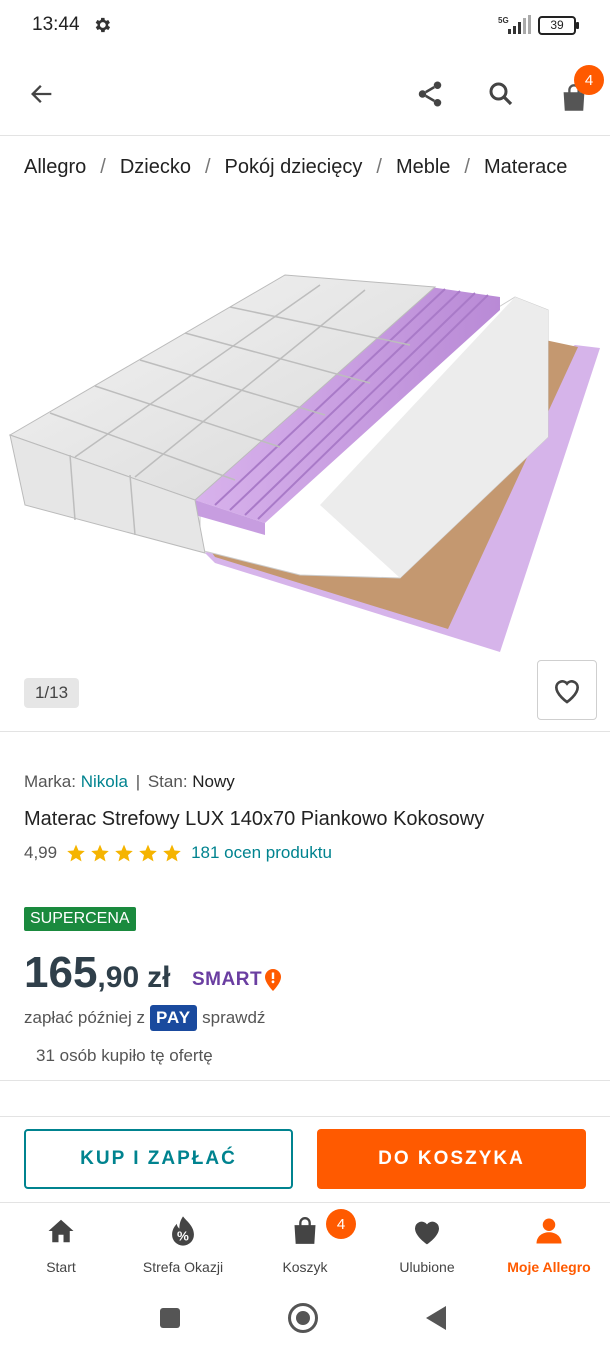 This screenshot has width=610, height=1356. I want to click on status-time: 13:44, so click(56, 24).